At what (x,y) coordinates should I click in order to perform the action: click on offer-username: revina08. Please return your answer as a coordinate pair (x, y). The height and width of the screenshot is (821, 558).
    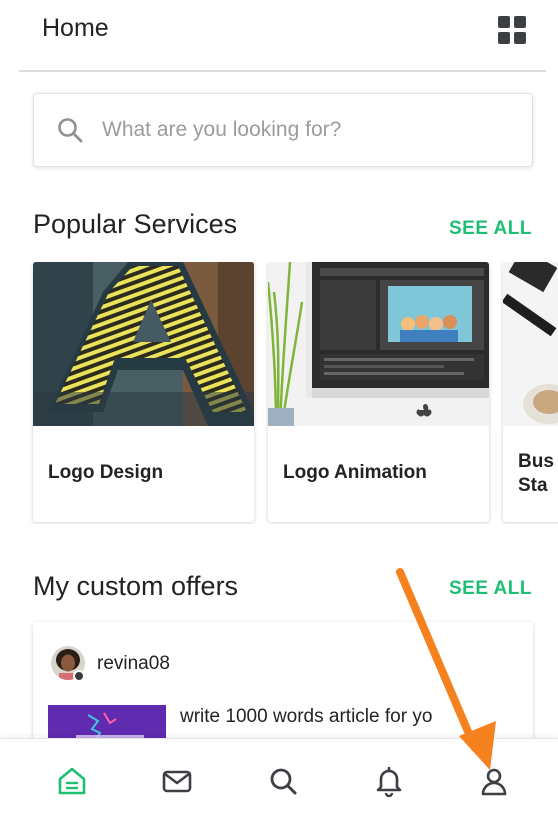
    Looking at the image, I should click on (133, 663).